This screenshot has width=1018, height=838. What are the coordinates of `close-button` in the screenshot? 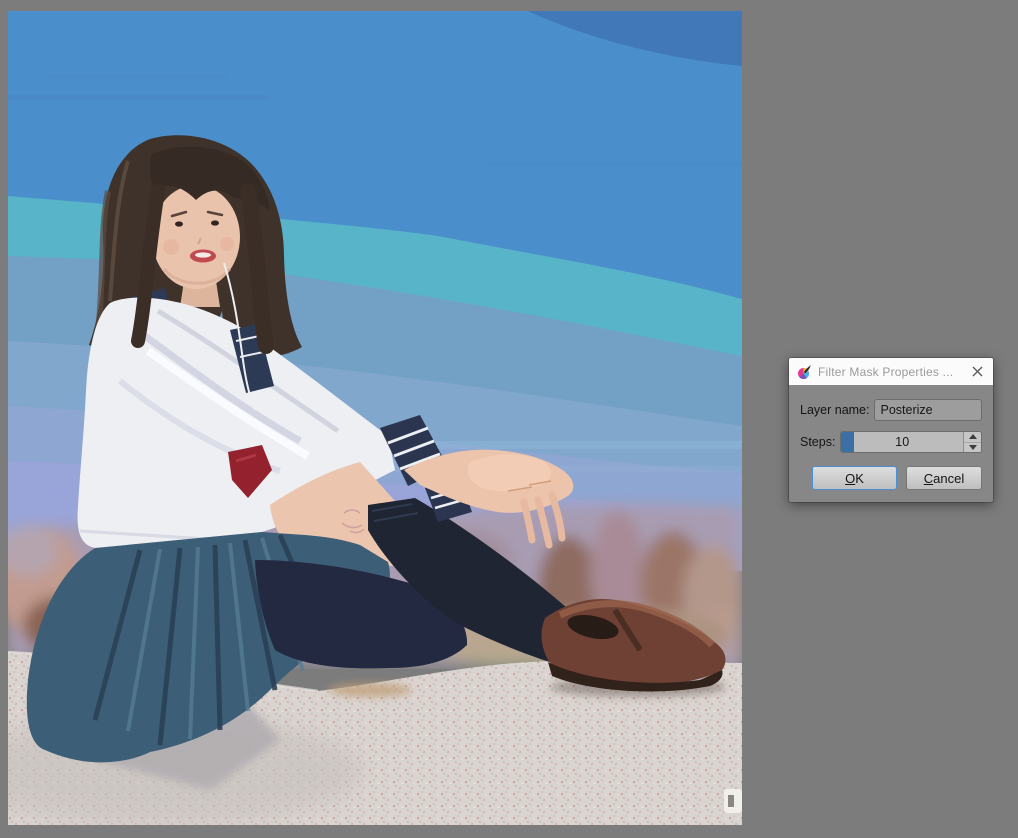 It's located at (977, 371).